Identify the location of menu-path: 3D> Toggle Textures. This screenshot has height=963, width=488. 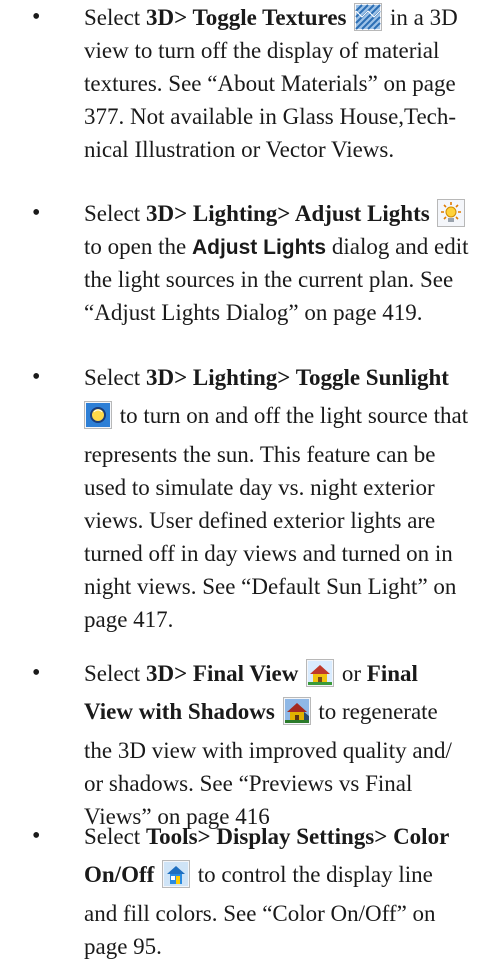
(246, 17).